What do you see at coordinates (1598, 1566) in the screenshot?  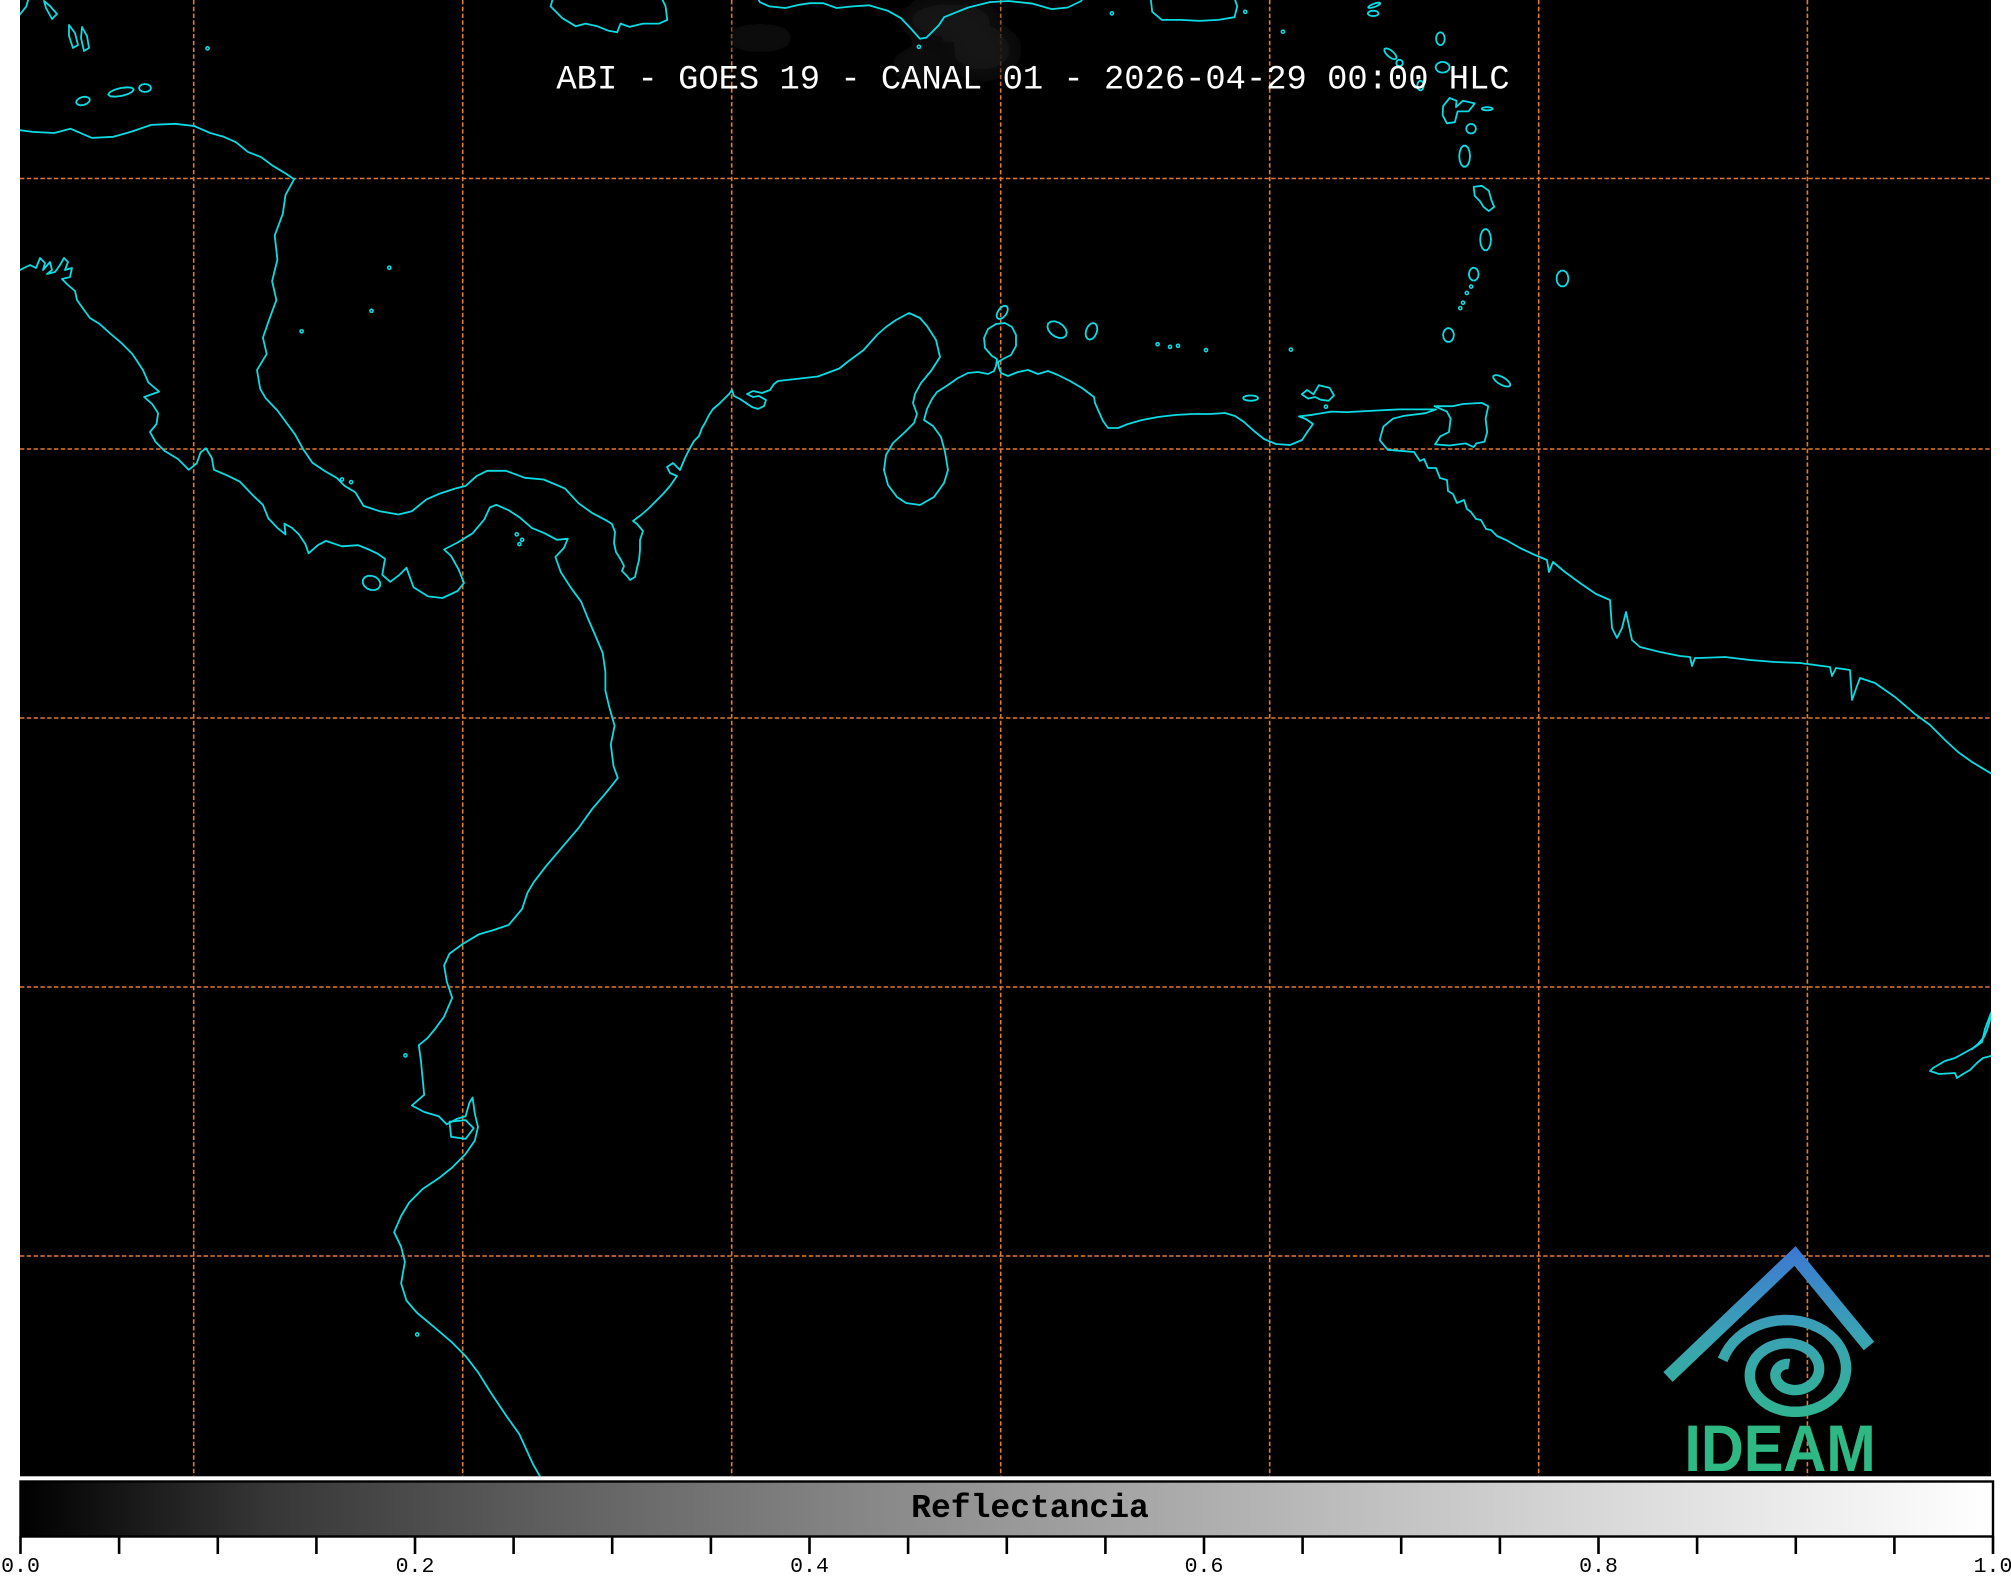 I see `svg-text: 0.8` at bounding box center [1598, 1566].